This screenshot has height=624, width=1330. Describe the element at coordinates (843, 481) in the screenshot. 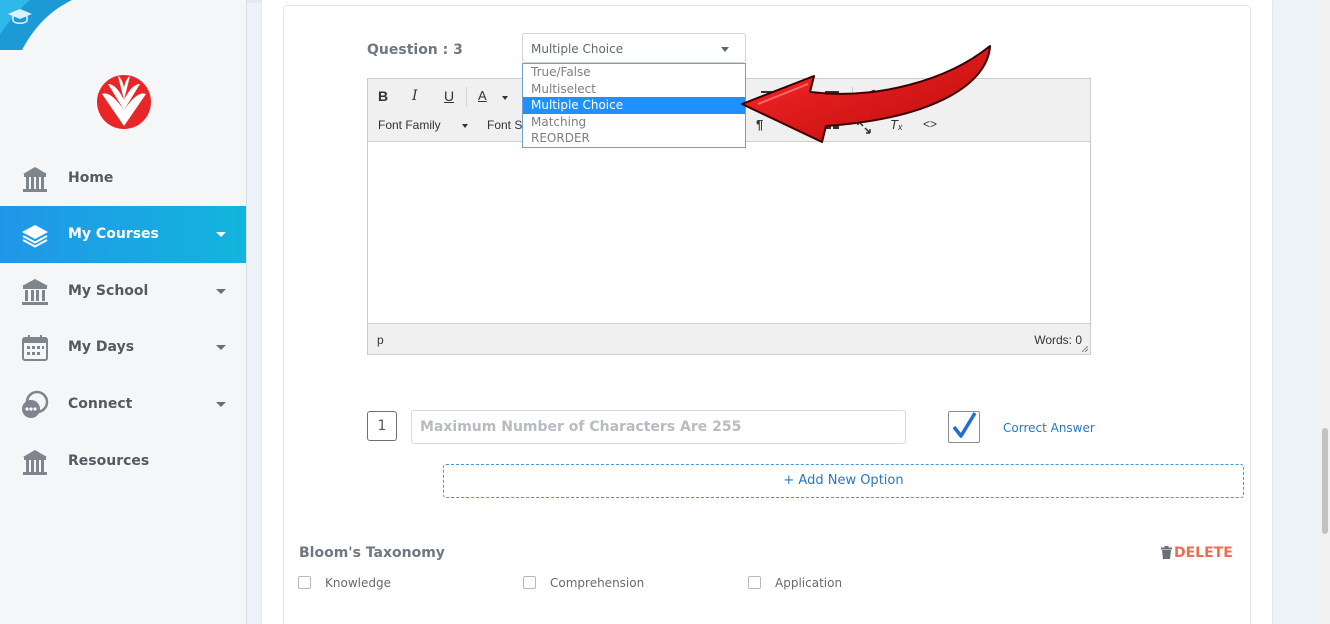

I see `add-new-option-button: + Add New Option` at that location.